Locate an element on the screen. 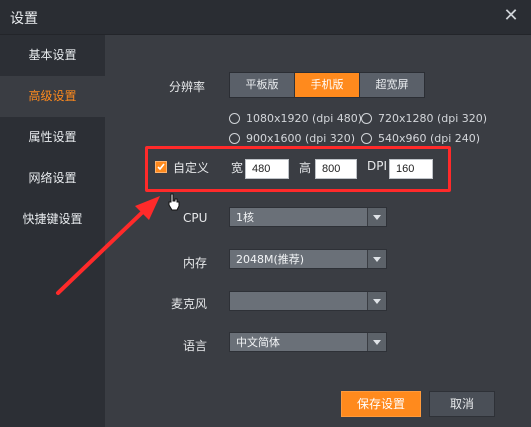 This screenshot has height=427, width=531. language-label: 语言 is located at coordinates (195, 346).